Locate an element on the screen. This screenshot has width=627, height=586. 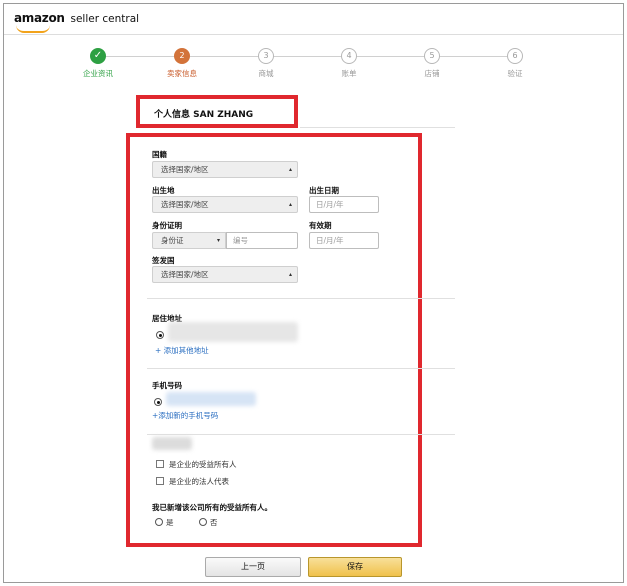
step-2-label: 卖家信息 is located at coordinates (182, 73).